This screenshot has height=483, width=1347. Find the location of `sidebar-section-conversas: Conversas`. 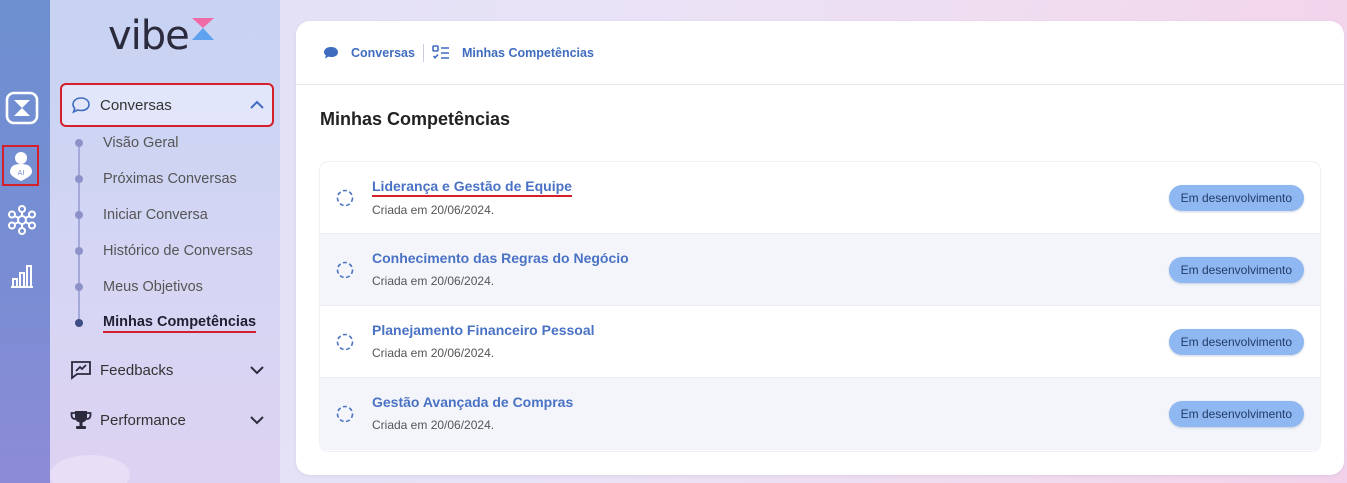

sidebar-section-conversas: Conversas is located at coordinates (167, 105).